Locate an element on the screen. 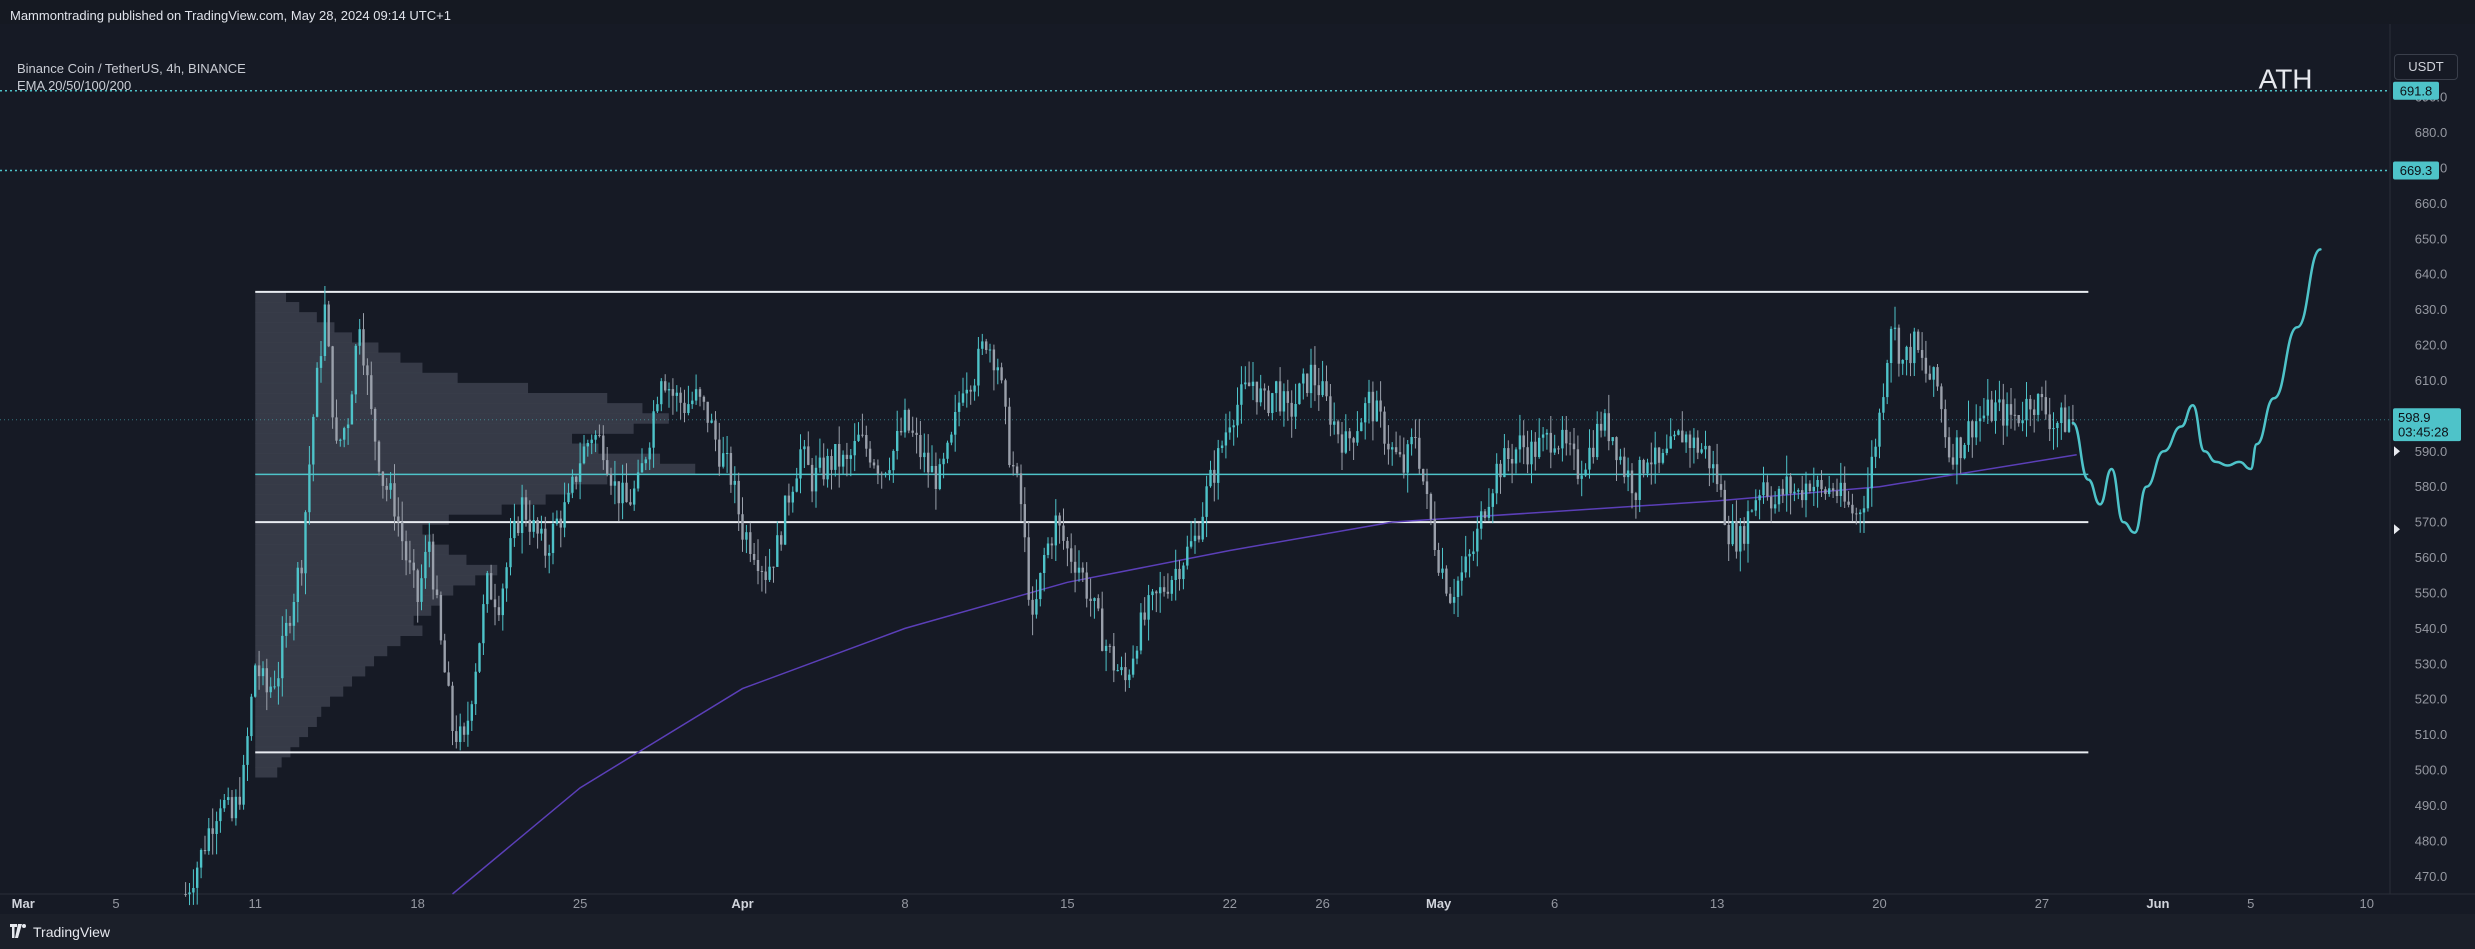 The image size is (2475, 949). price-tick-label: 530.0 is located at coordinates (2431, 663).